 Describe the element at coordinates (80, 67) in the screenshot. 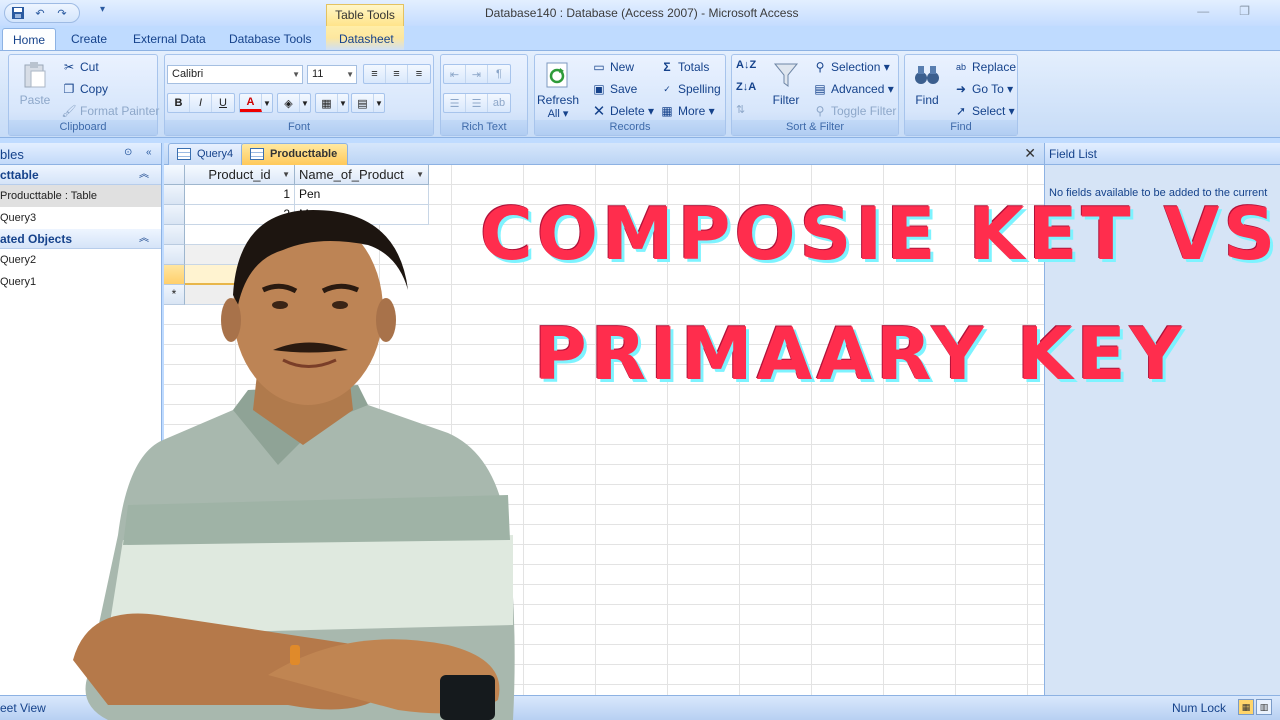

I see `cut-button: ✂ Cut` at that location.